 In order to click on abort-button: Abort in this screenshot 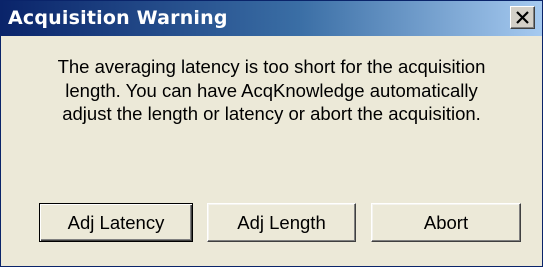, I will do `click(446, 222)`.